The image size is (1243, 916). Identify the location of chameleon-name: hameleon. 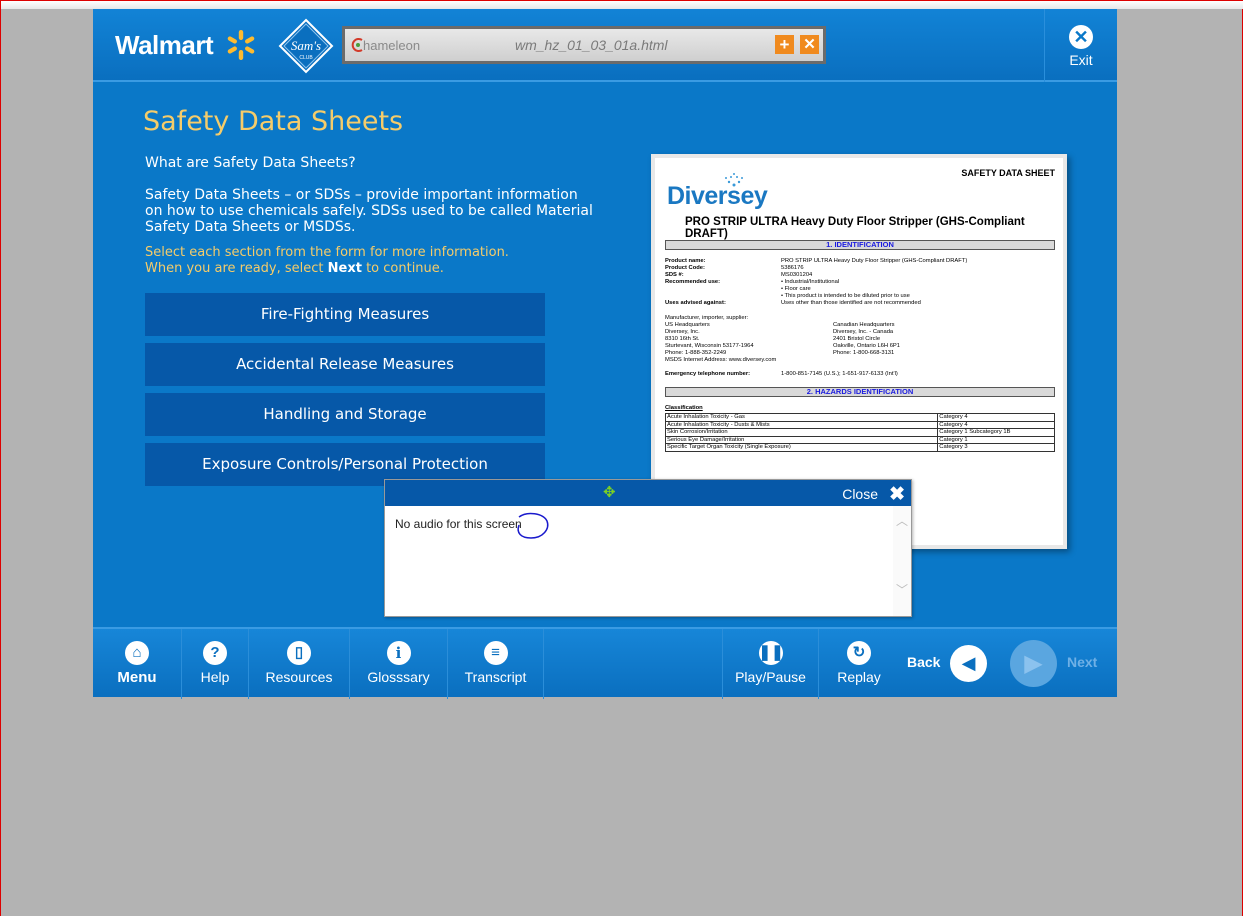
(392, 45).